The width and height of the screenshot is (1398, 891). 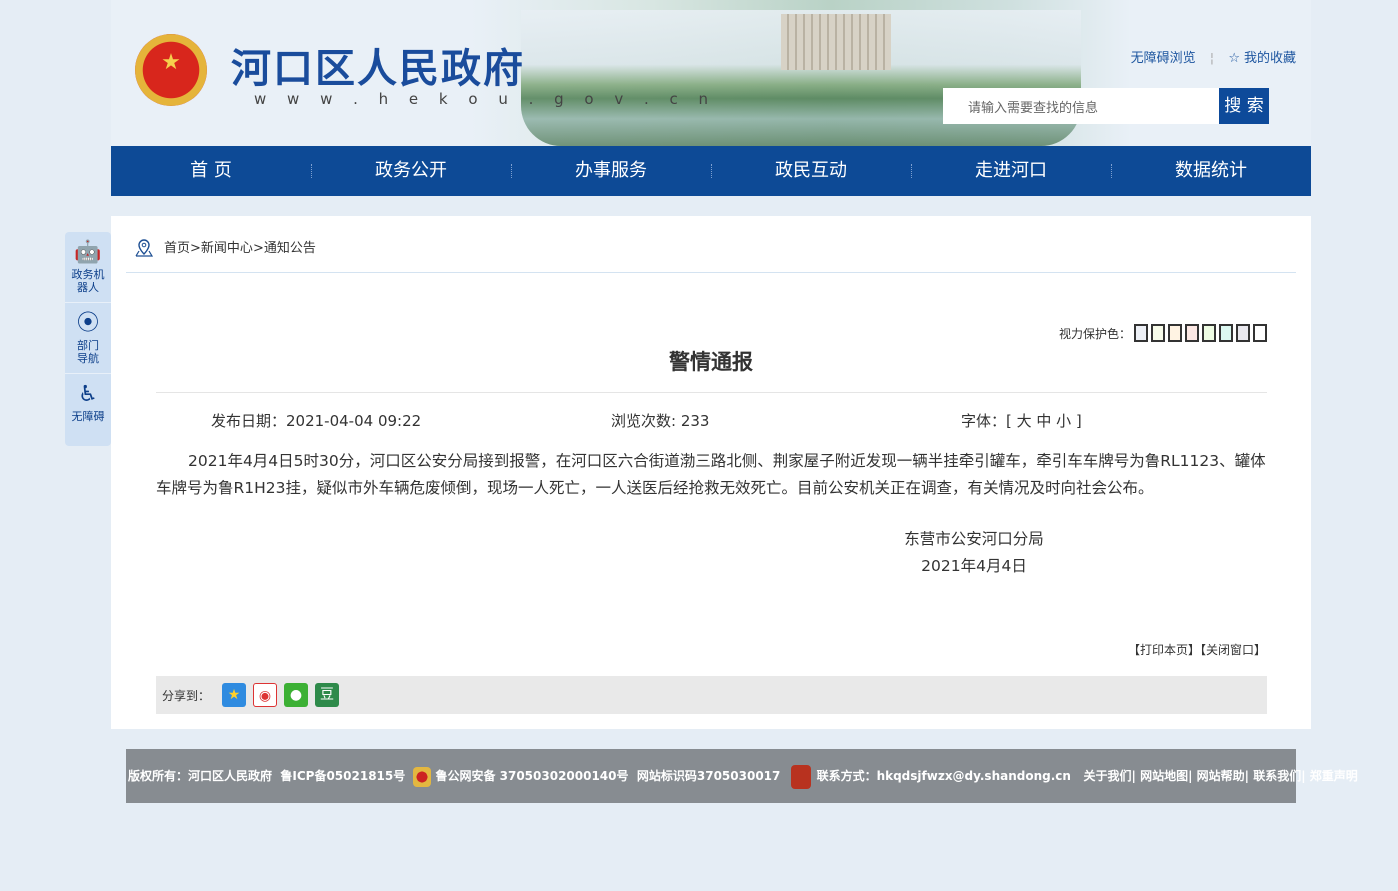 I want to click on site-title: 河口区人民政府, so click(x=378, y=68).